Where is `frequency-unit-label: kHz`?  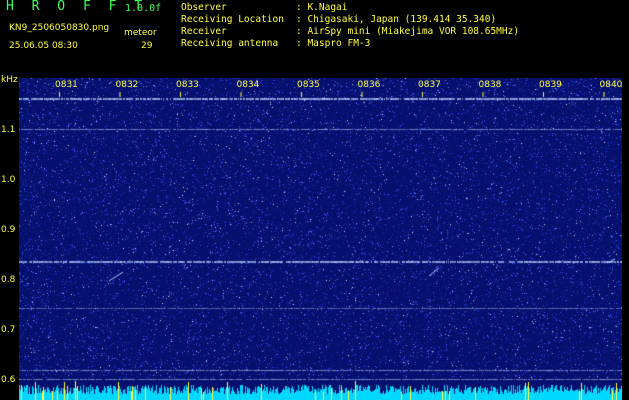 frequency-unit-label: kHz is located at coordinates (9, 80).